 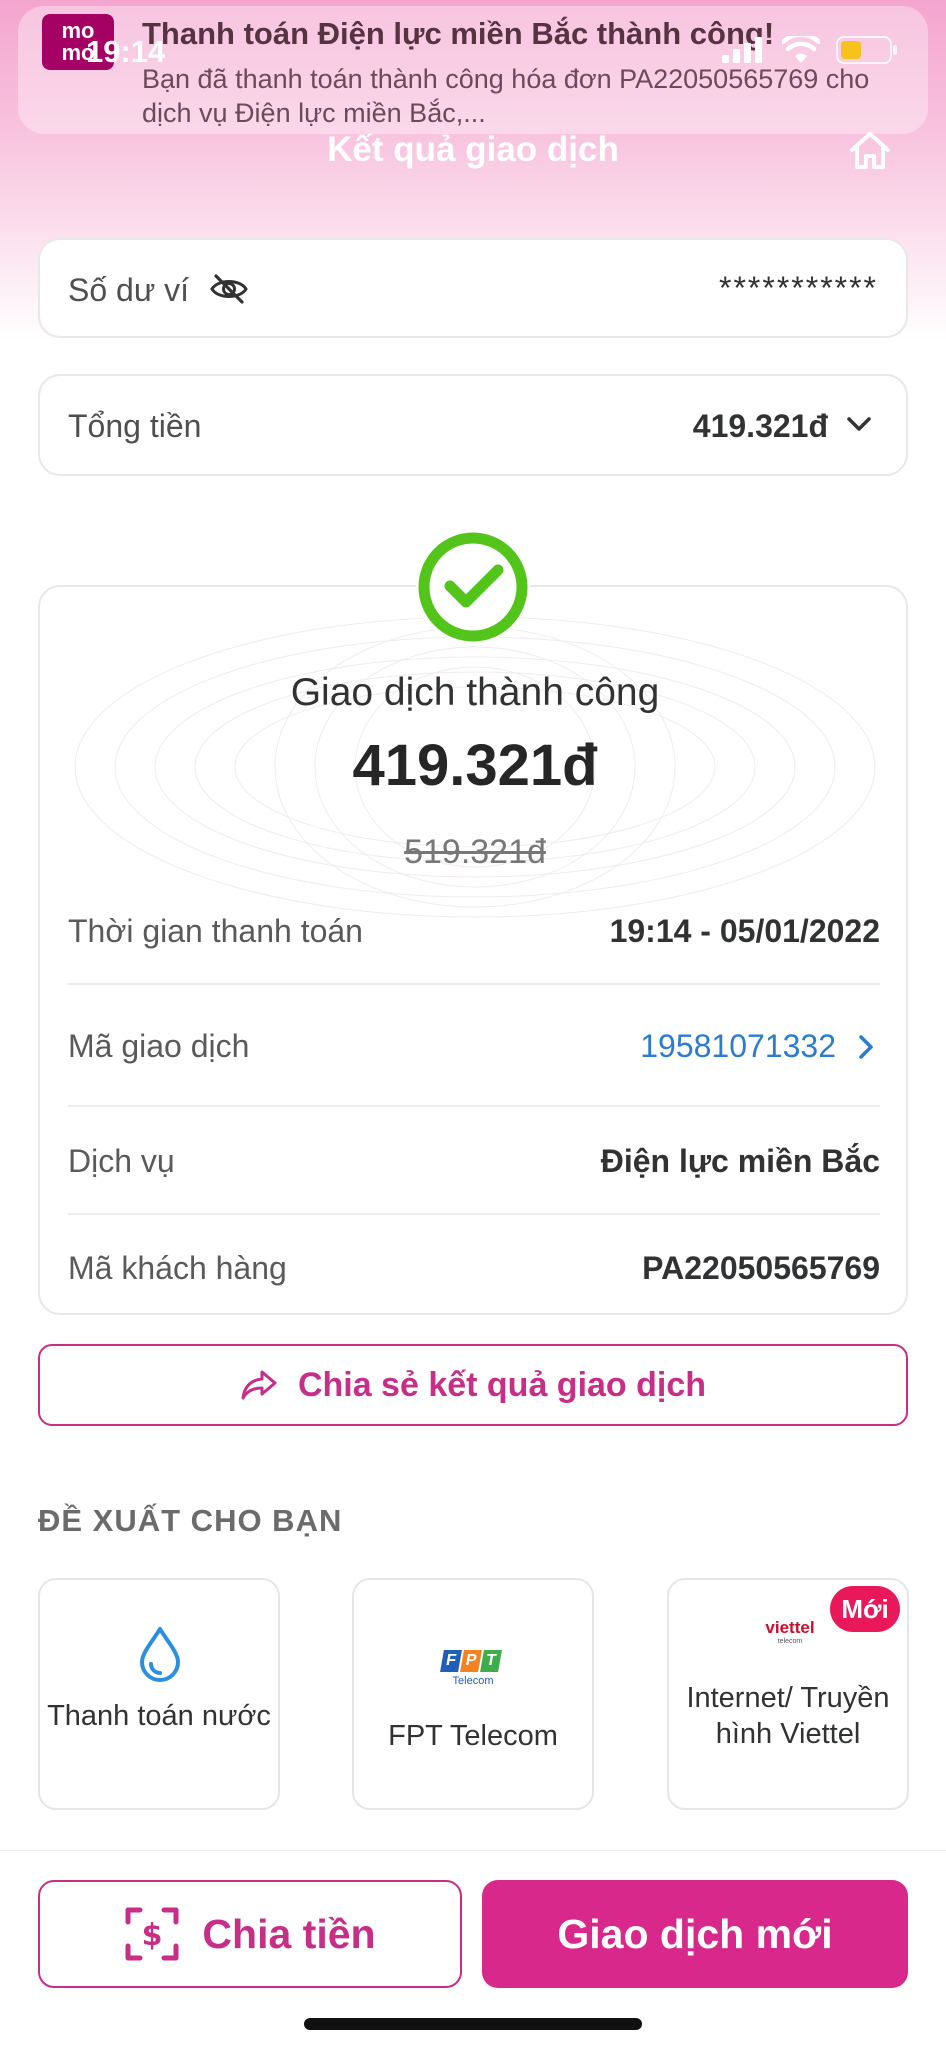 I want to click on status-icons, so click(x=810, y=50).